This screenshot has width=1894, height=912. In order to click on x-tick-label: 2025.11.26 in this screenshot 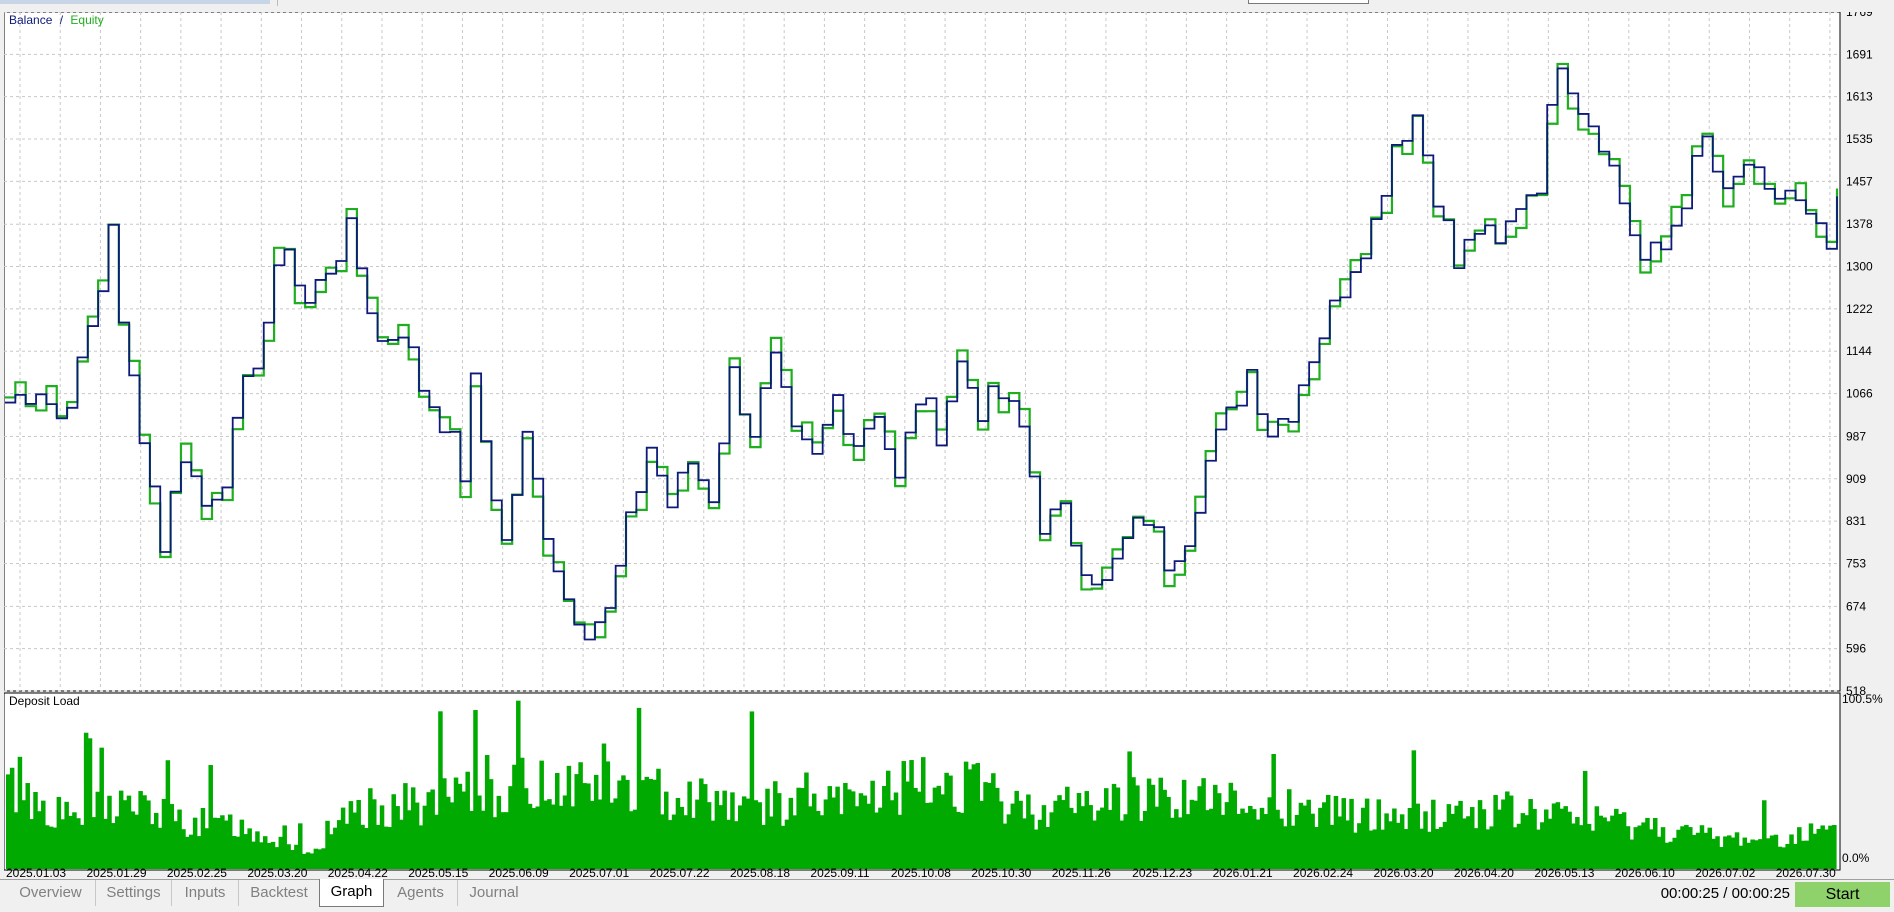, I will do `click(1081, 872)`.